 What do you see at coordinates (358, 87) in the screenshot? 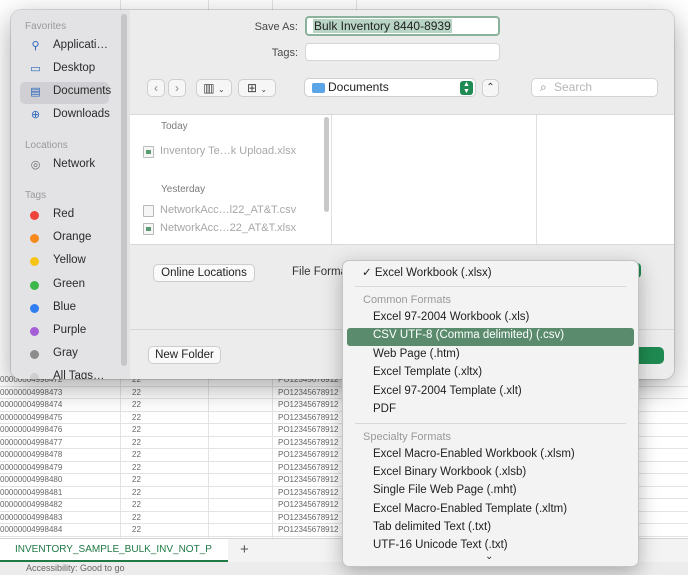
I see `location-label: Documents` at bounding box center [358, 87].